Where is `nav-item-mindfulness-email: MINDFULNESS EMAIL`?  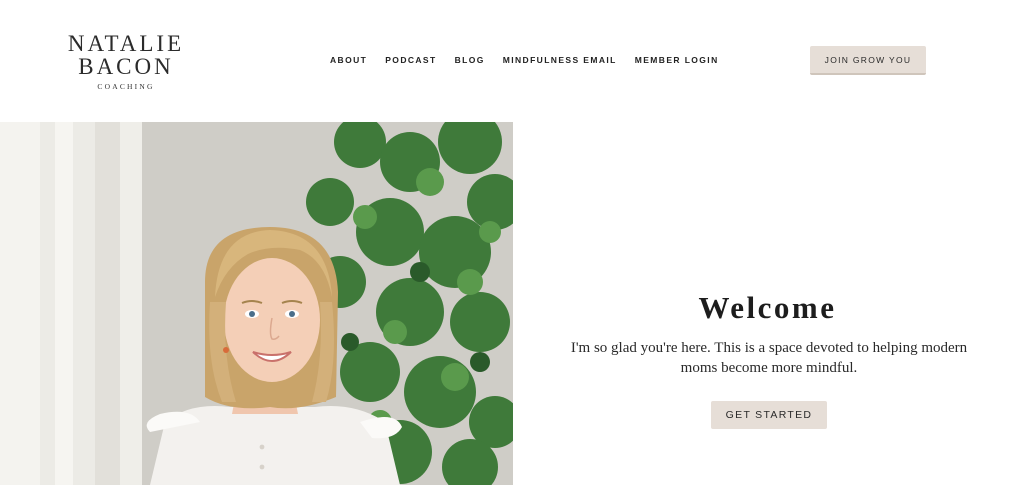
nav-item-mindfulness-email: MINDFULNESS EMAIL is located at coordinates (560, 60).